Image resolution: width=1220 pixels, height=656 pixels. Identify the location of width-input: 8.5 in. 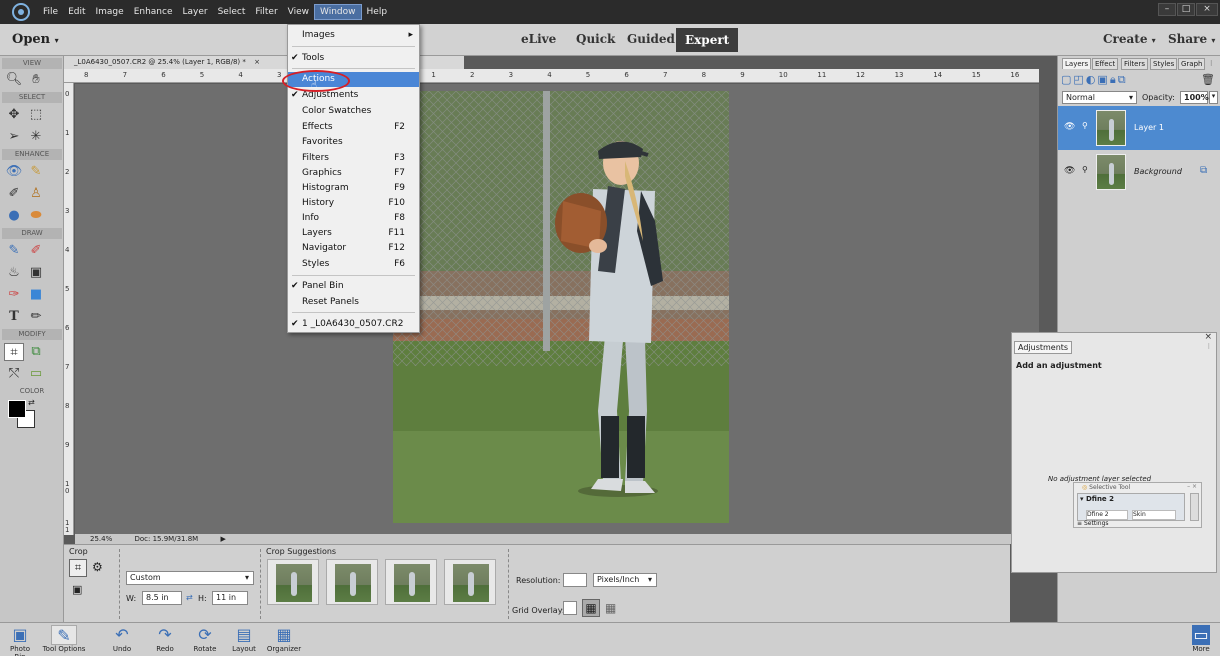
(162, 598).